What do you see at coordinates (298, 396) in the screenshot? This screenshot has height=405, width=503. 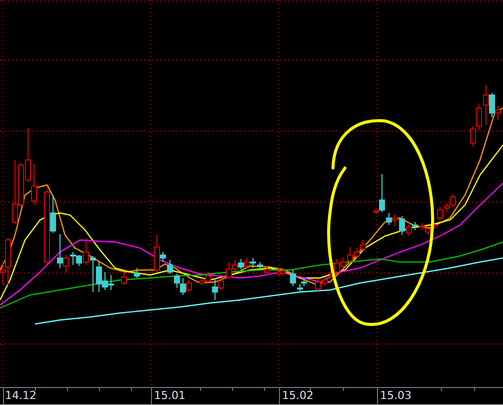 I see `axis-label: 15.02` at bounding box center [298, 396].